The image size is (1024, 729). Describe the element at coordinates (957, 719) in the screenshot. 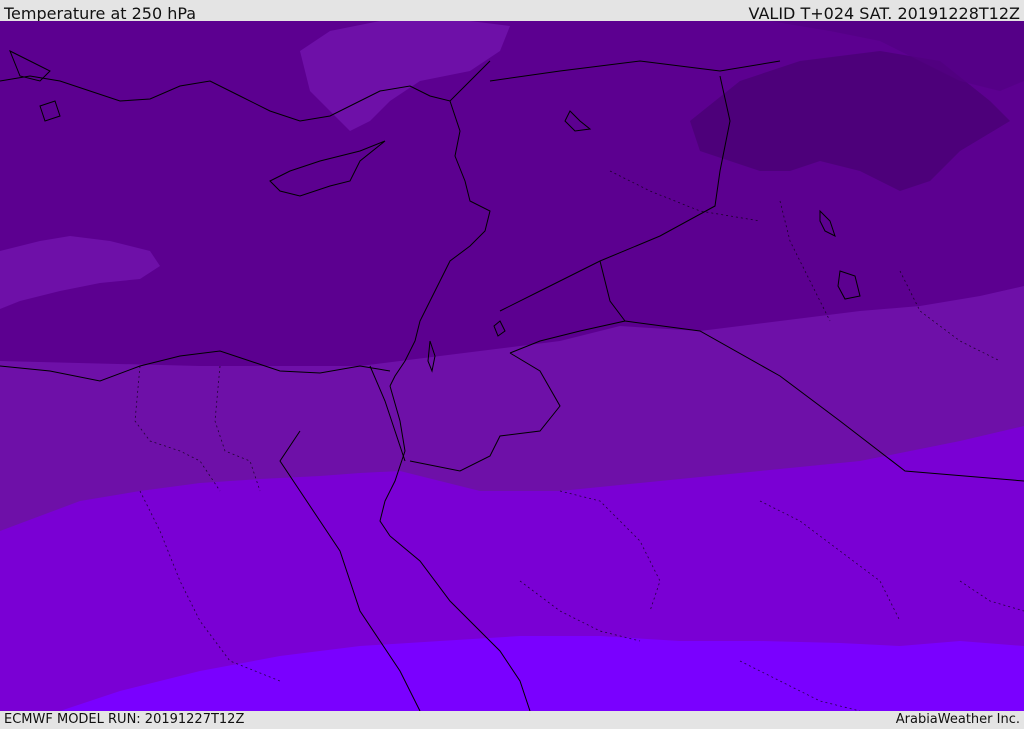

I see `credit-label: ArabiaWeather Inc.` at that location.